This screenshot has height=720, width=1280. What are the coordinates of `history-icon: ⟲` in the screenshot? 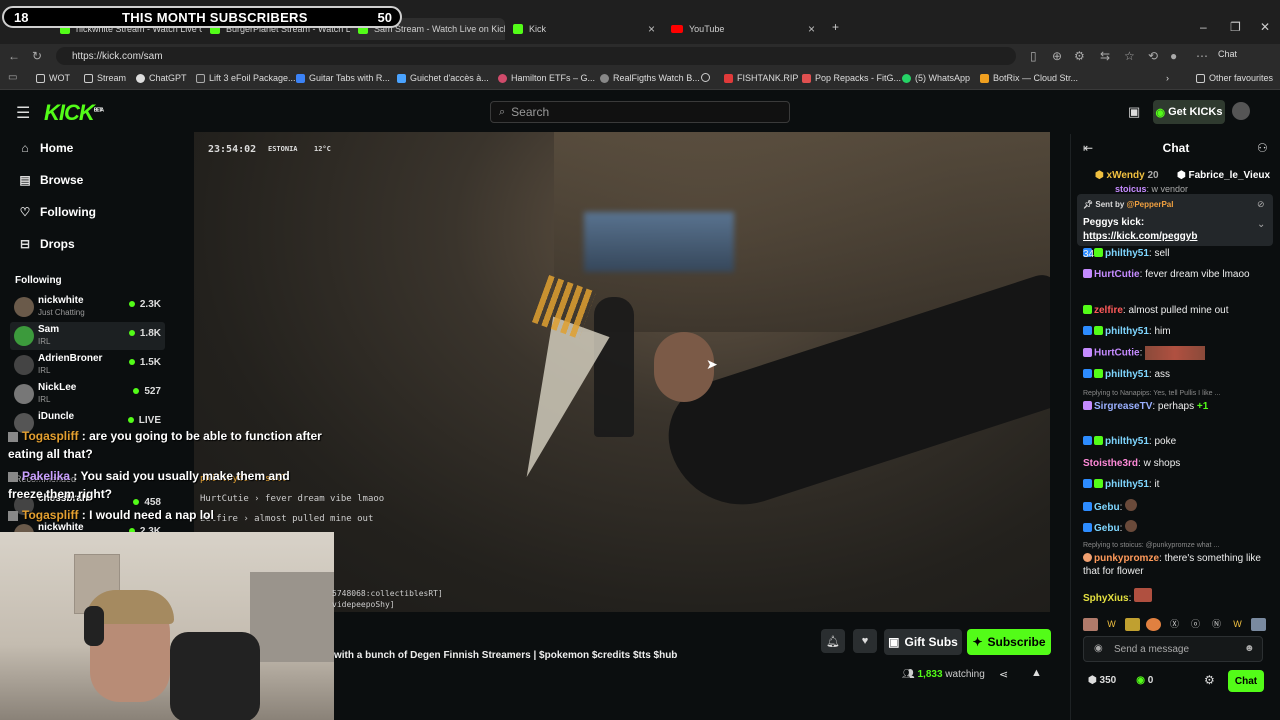 It's located at (1153, 56).